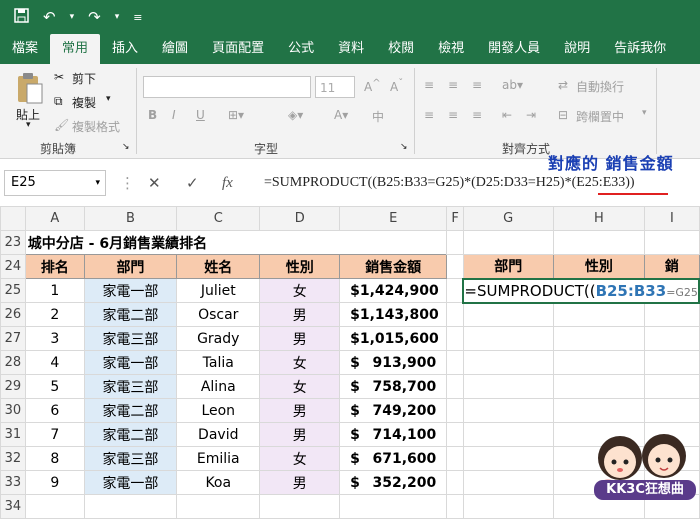 The image size is (700, 519). I want to click on row-header: 27, so click(13, 338).